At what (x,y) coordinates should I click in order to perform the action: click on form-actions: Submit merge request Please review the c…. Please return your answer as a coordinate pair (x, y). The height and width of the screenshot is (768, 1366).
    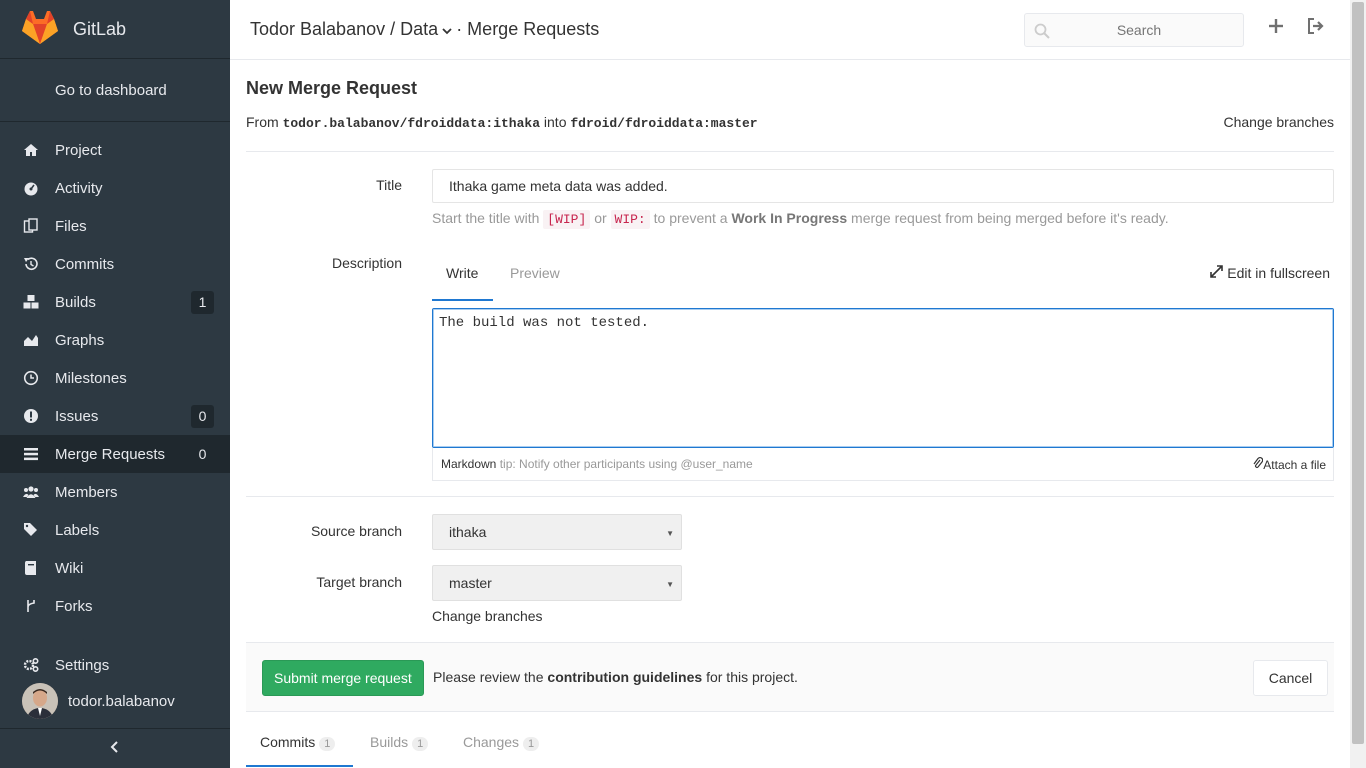
    Looking at the image, I should click on (790, 677).